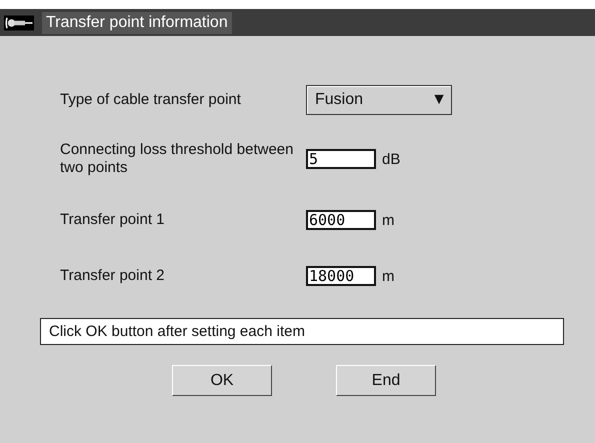 This screenshot has height=443, width=595. What do you see at coordinates (341, 220) in the screenshot?
I see `input-field: 6000` at bounding box center [341, 220].